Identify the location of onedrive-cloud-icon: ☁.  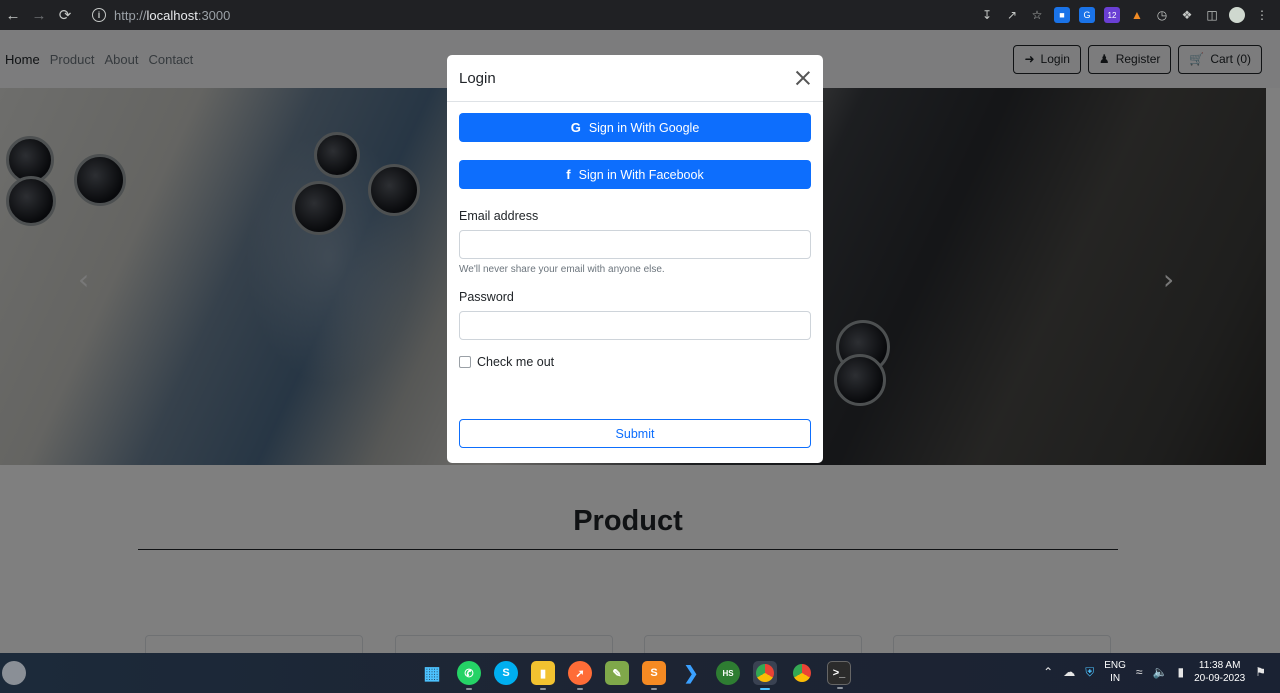
(1069, 672).